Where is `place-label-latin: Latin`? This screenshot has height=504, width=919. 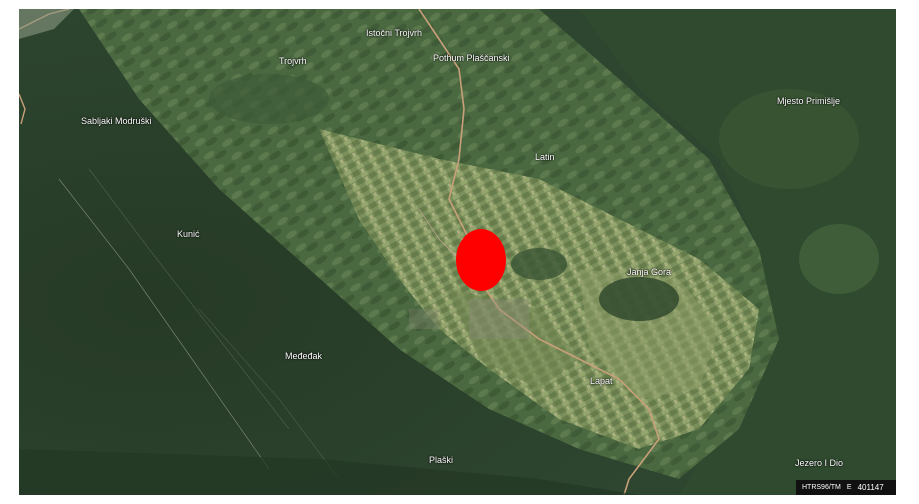 place-label-latin: Latin is located at coordinates (545, 157).